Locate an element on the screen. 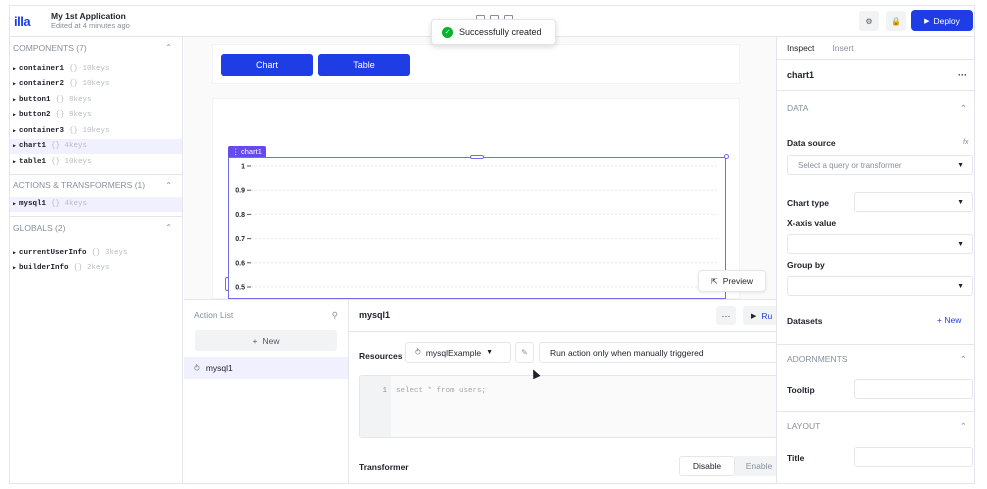 The width and height of the screenshot is (987, 489). chart-selection-label: ⋮ chart1 is located at coordinates (247, 151).